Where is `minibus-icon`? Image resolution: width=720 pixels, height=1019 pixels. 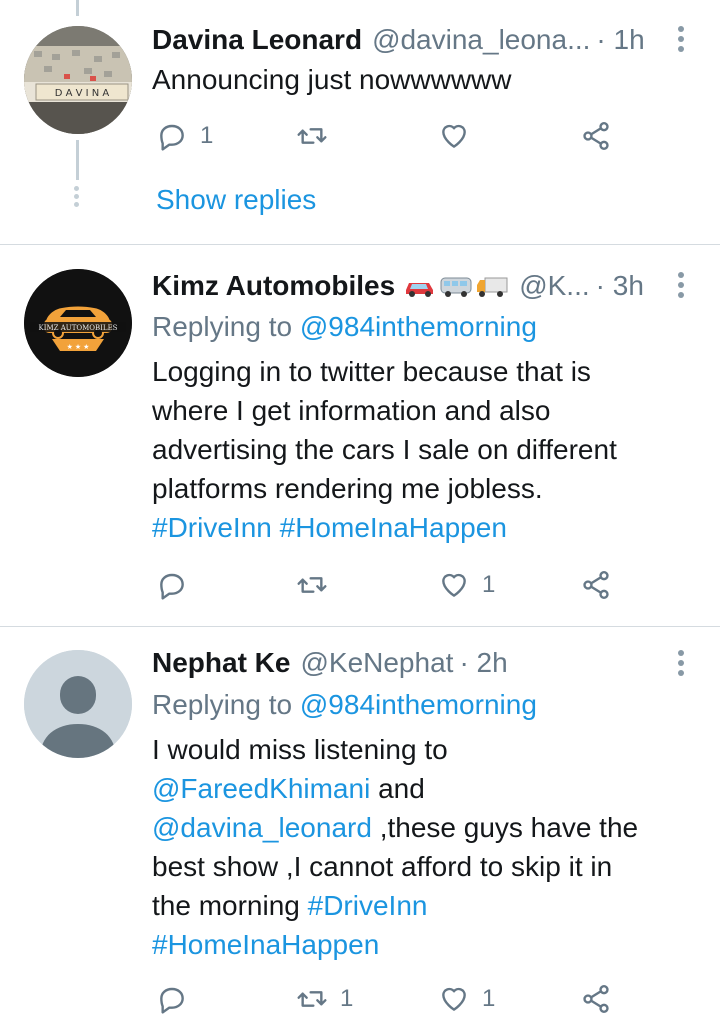
minibus-icon is located at coordinates (456, 287).